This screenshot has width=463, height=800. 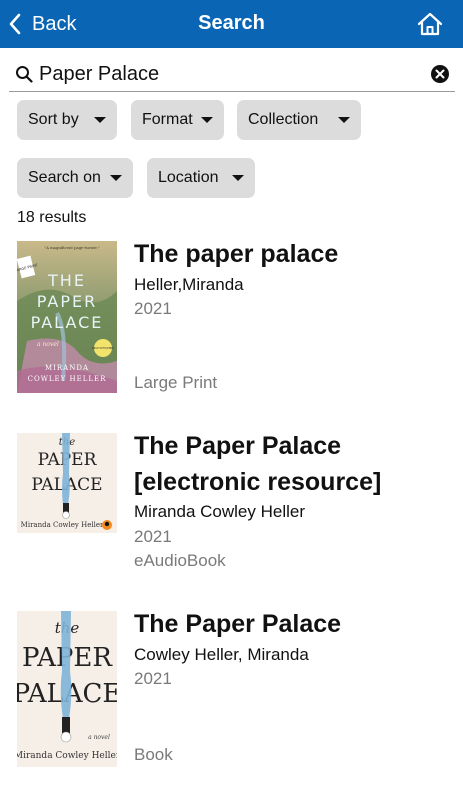 I want to click on cover-author-line: MIRANDA, so click(x=67, y=368).